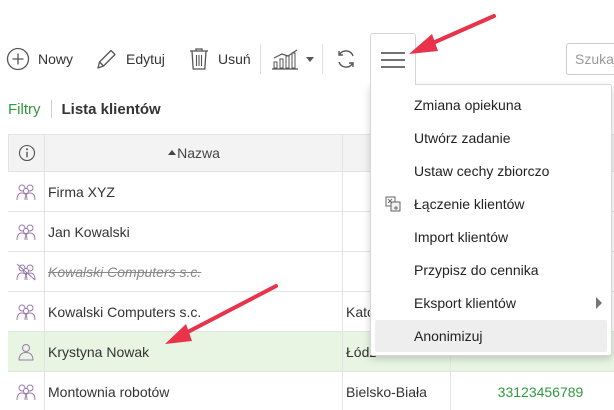 Image resolution: width=614 pixels, height=410 pixels. What do you see at coordinates (125, 271) in the screenshot?
I see `row-name-archived: Kowalski Computers s.c.` at bounding box center [125, 271].